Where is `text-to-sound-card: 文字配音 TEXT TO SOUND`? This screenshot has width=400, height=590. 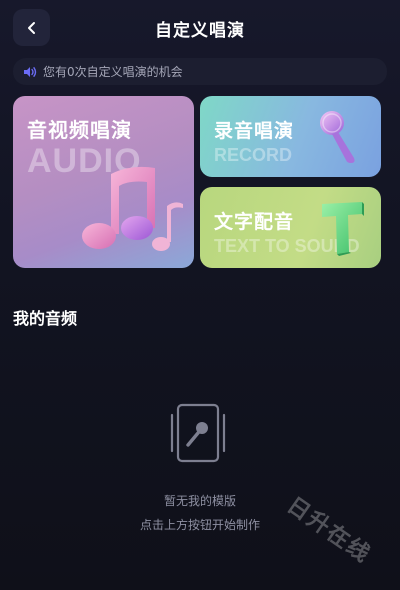 text-to-sound-card: 文字配音 TEXT TO SOUND is located at coordinates (290, 227).